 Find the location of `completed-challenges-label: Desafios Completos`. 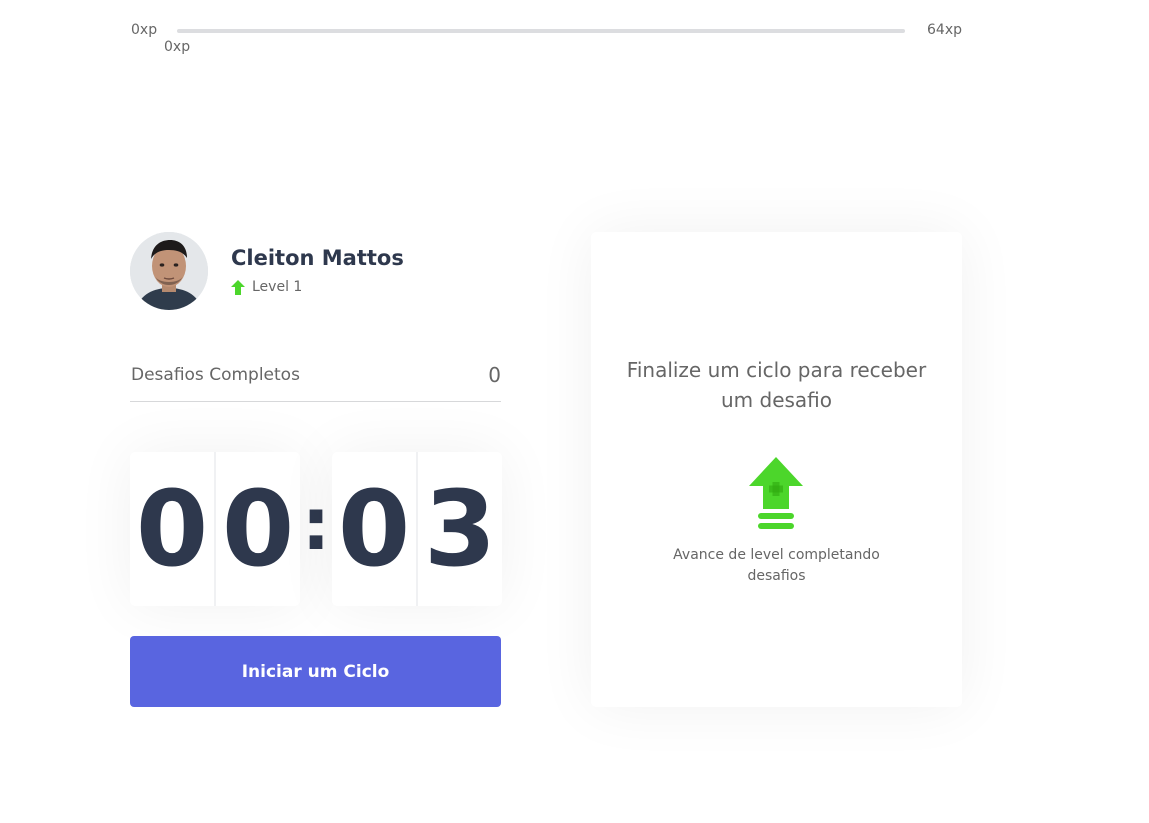

completed-challenges-label: Desafios Completos is located at coordinates (215, 375).